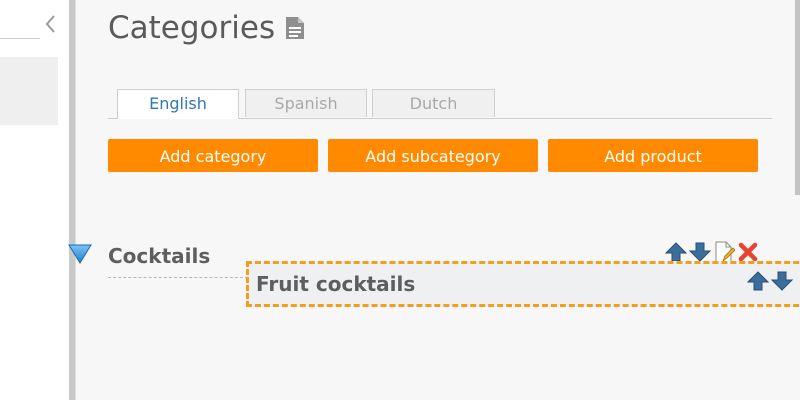 The height and width of the screenshot is (400, 800). What do you see at coordinates (178, 277) in the screenshot?
I see `category-underline` at bounding box center [178, 277].